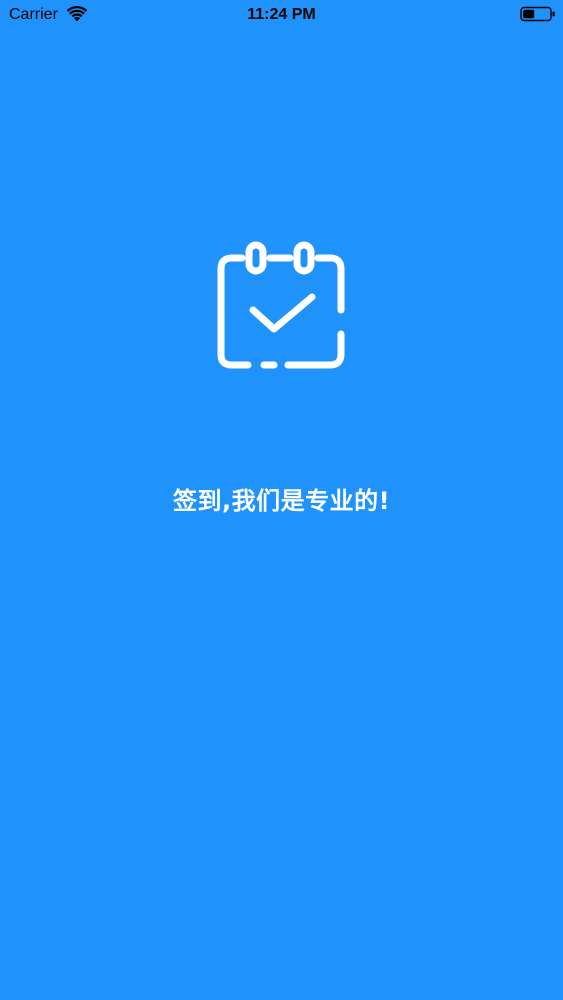 This screenshot has width=563, height=1000. I want to click on slogan-text: 签到,我们是专业的!, so click(281, 501).